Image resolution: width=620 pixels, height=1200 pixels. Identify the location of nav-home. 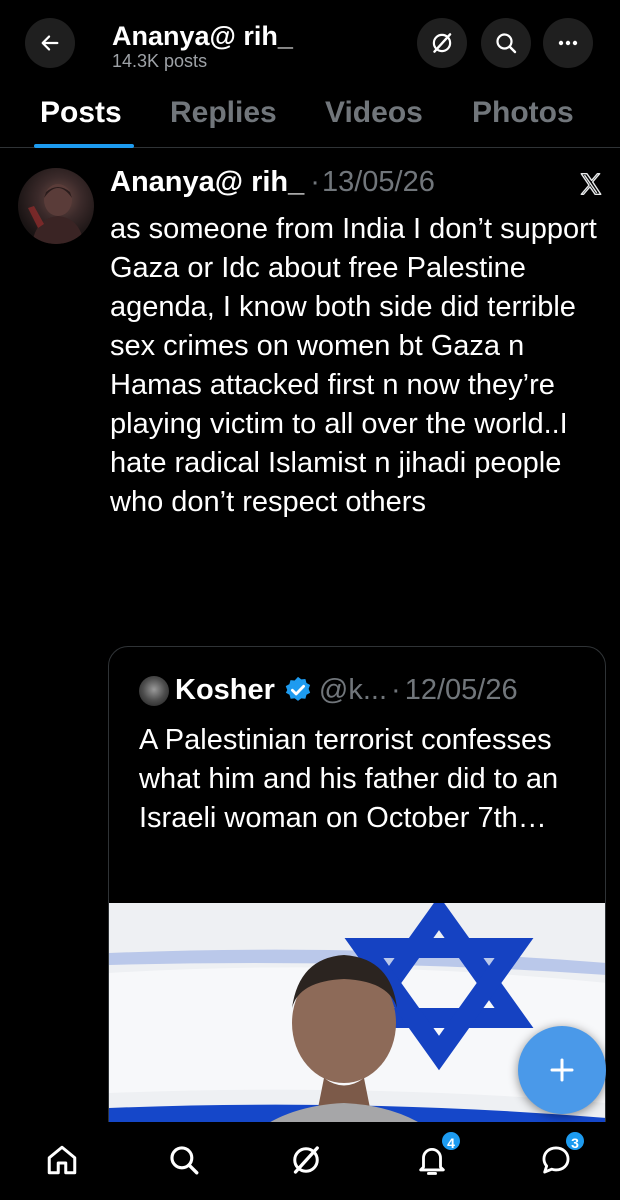
(62, 1160).